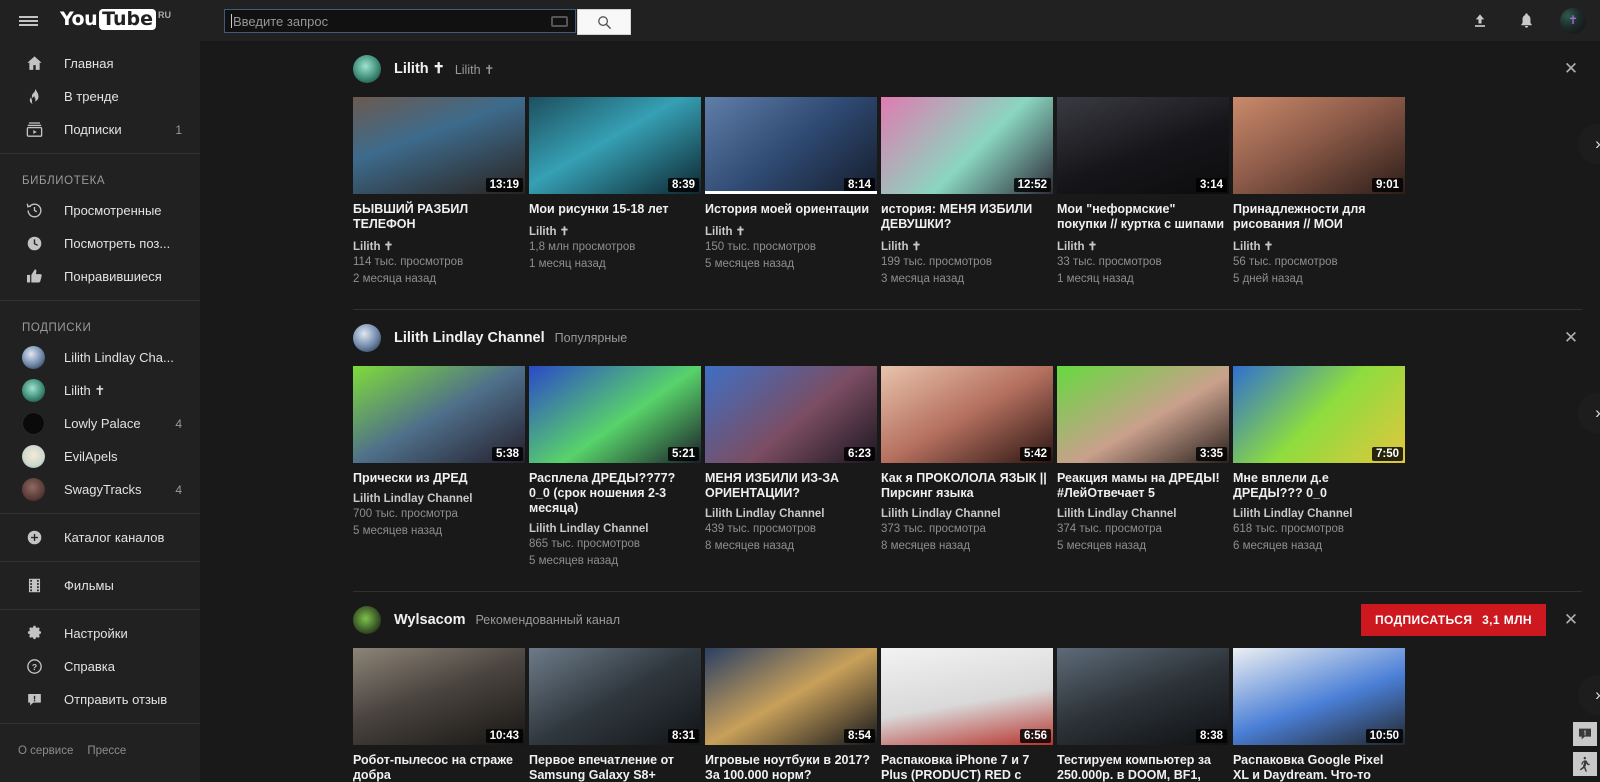 The image size is (1600, 782). Describe the element at coordinates (1585, 734) in the screenshot. I see `feedback-icon` at that location.